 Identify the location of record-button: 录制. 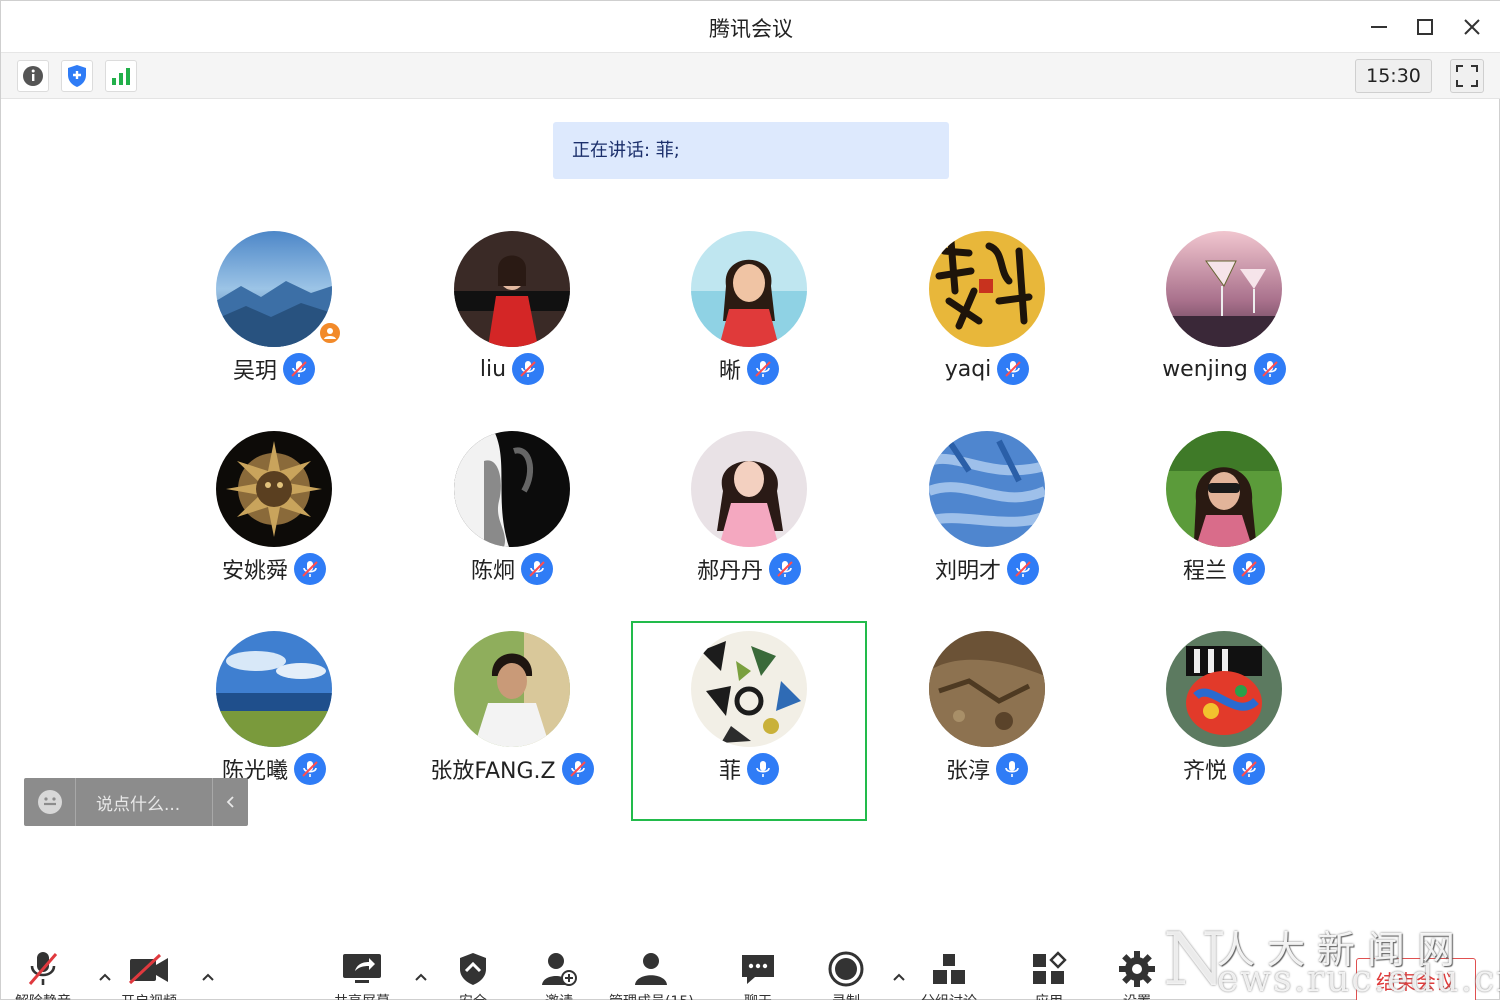
(846, 974).